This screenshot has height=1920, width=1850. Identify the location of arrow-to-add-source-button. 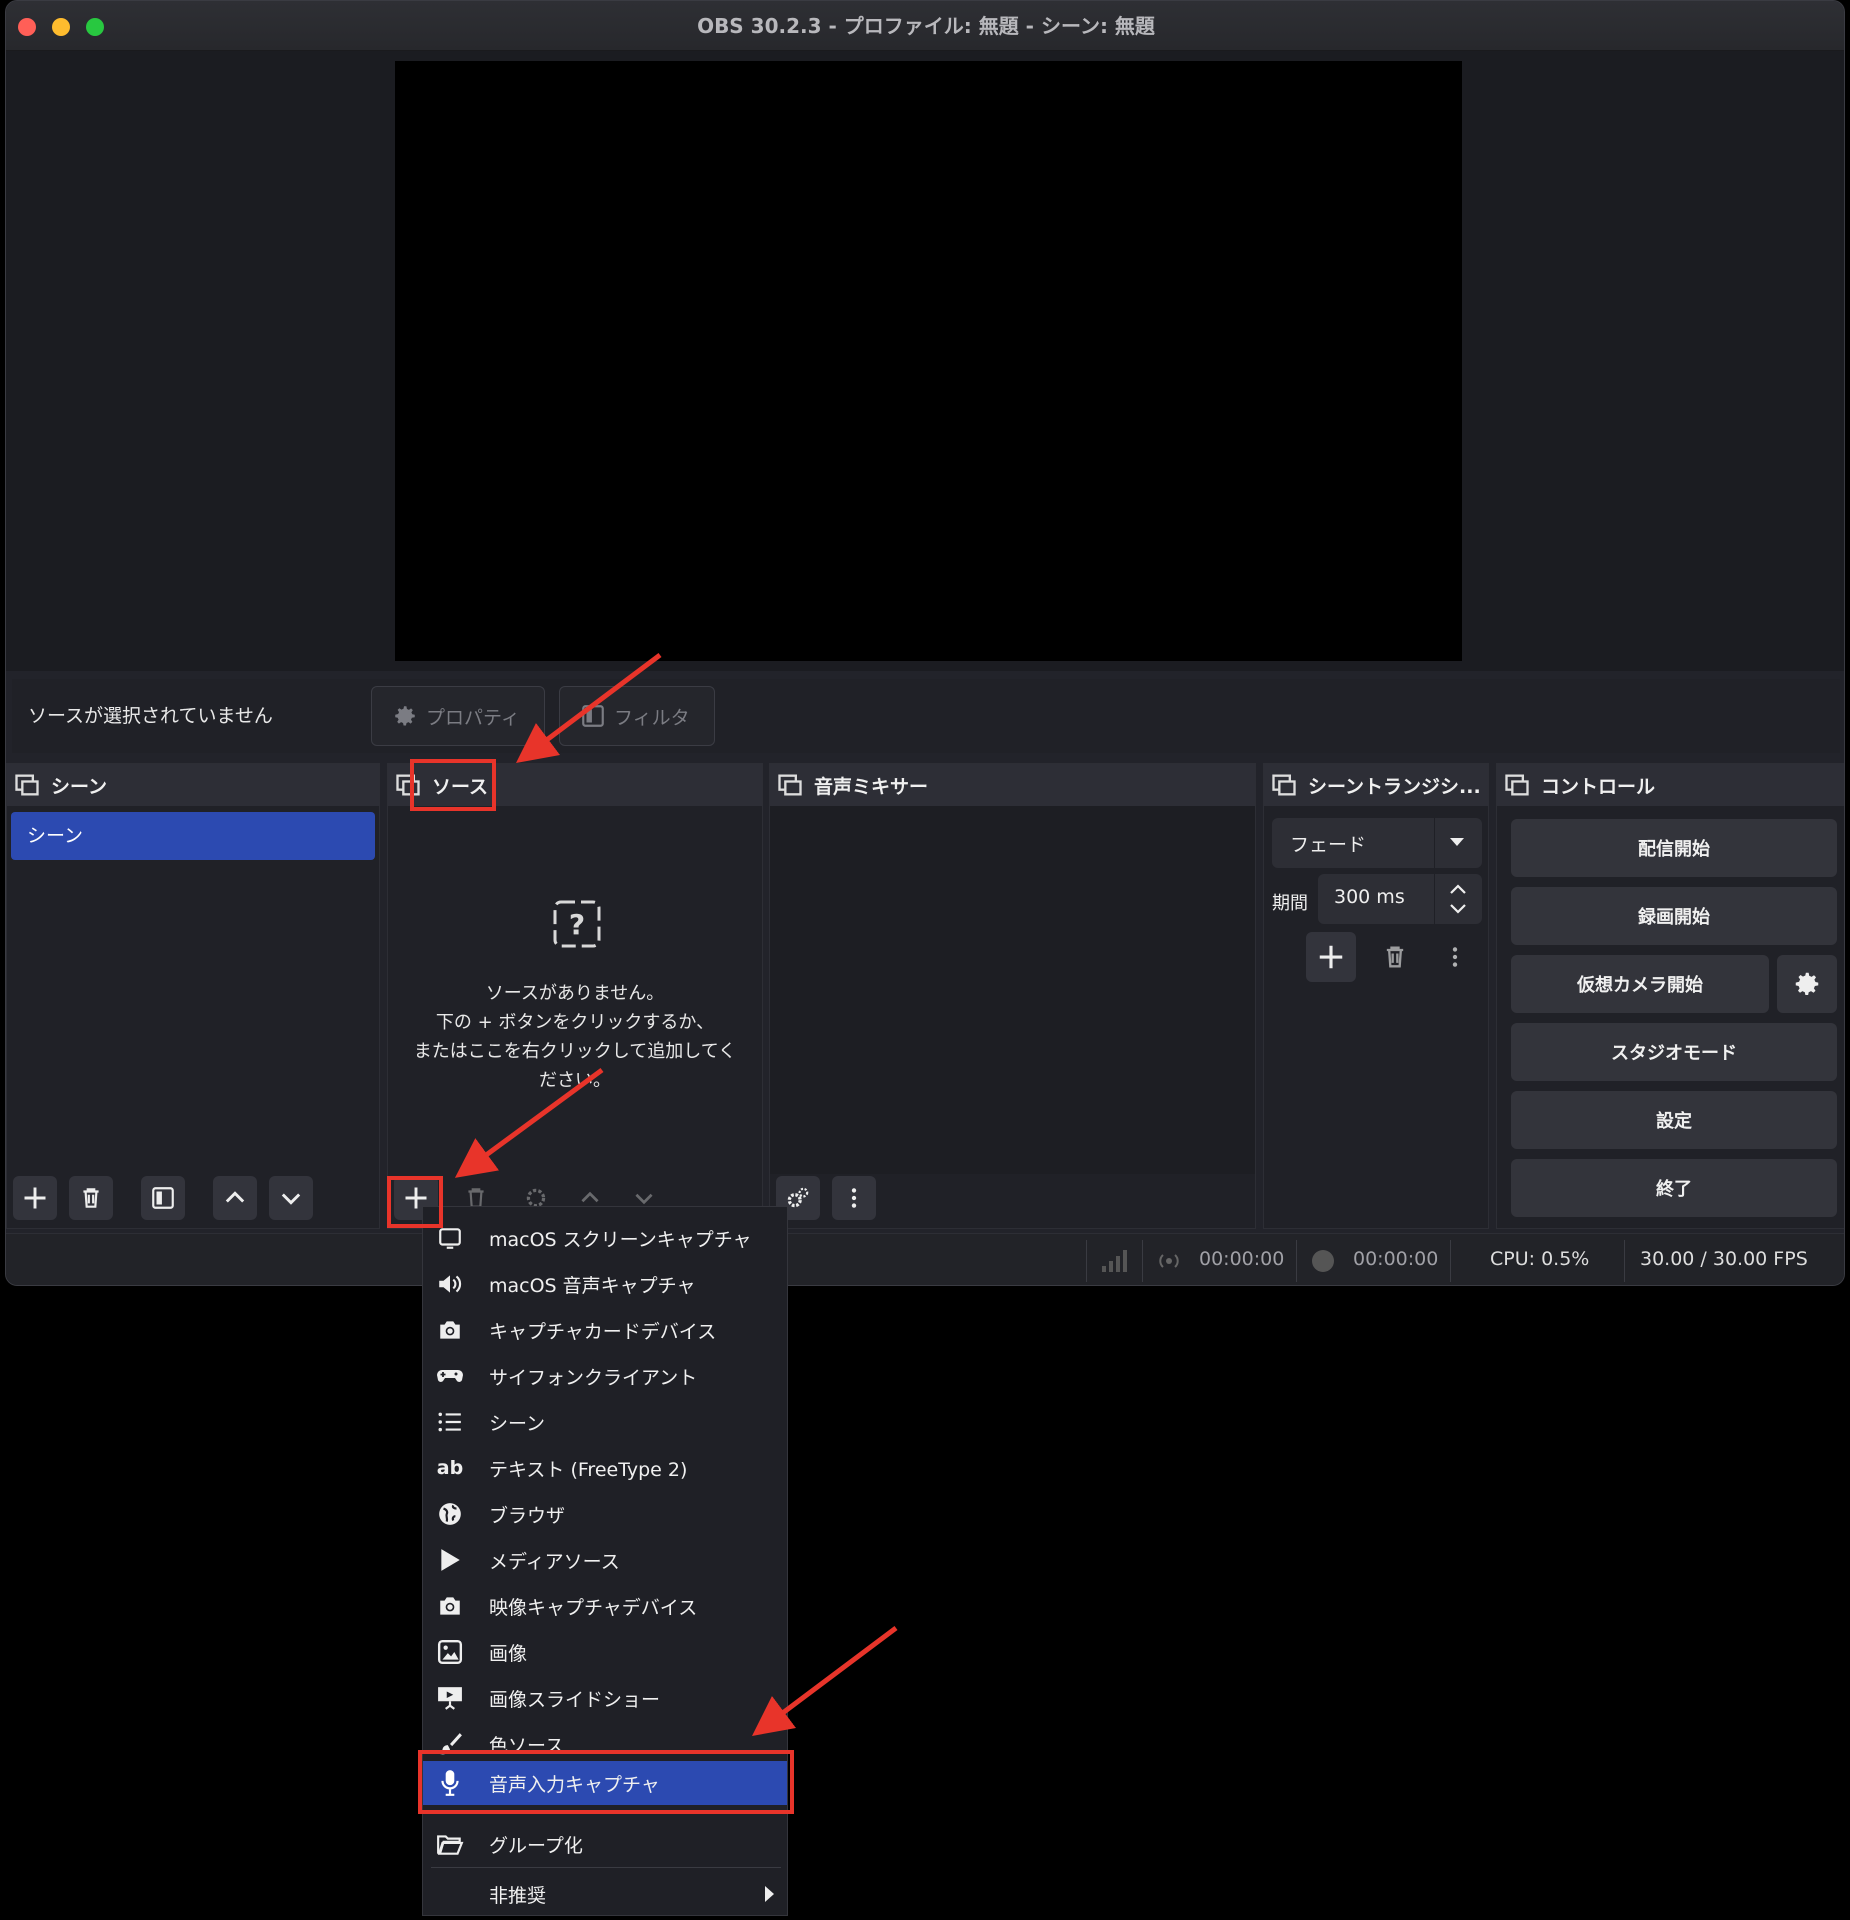
(529, 1122).